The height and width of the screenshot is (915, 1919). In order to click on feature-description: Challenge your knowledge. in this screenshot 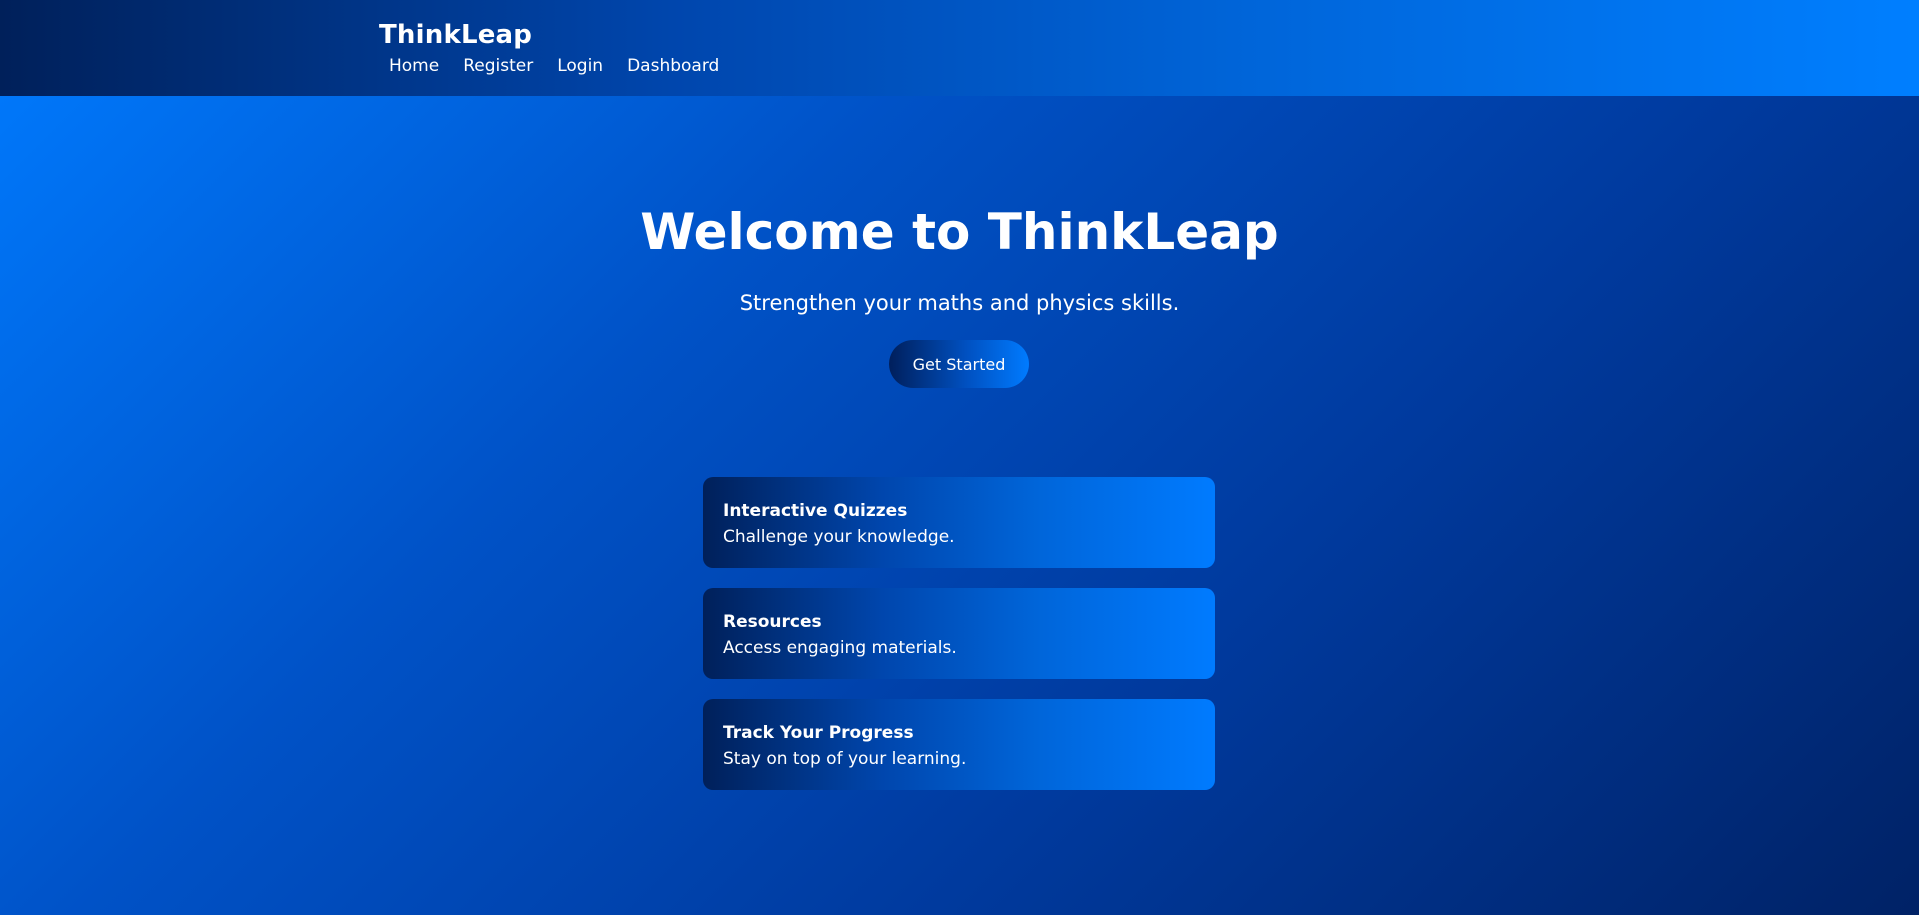, I will do `click(839, 537)`.